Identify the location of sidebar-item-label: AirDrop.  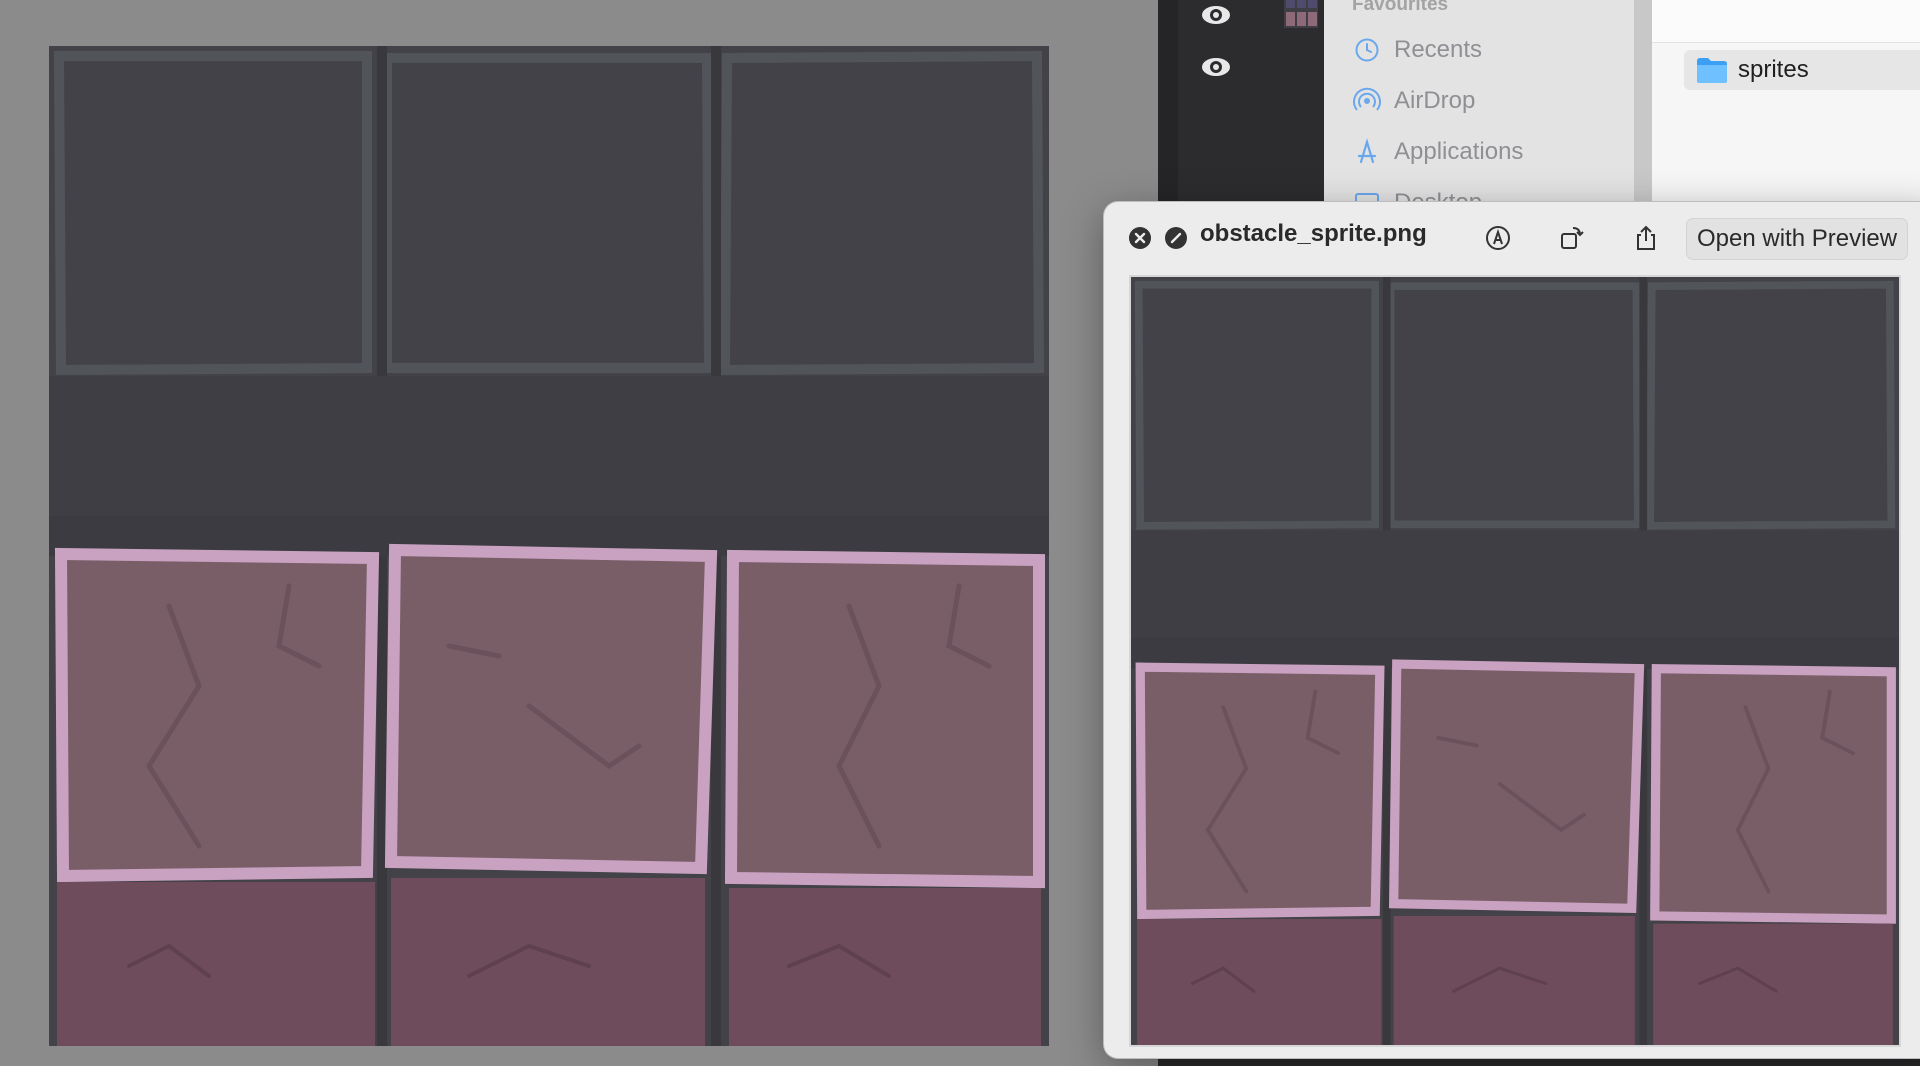
(1435, 100).